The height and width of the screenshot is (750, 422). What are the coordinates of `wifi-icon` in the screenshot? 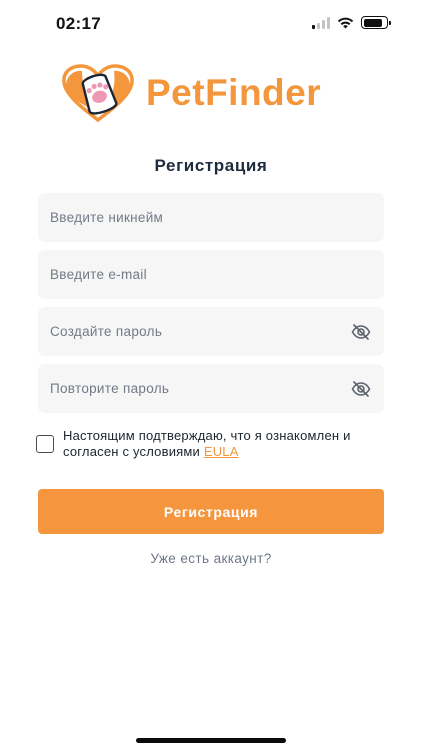 It's located at (345, 22).